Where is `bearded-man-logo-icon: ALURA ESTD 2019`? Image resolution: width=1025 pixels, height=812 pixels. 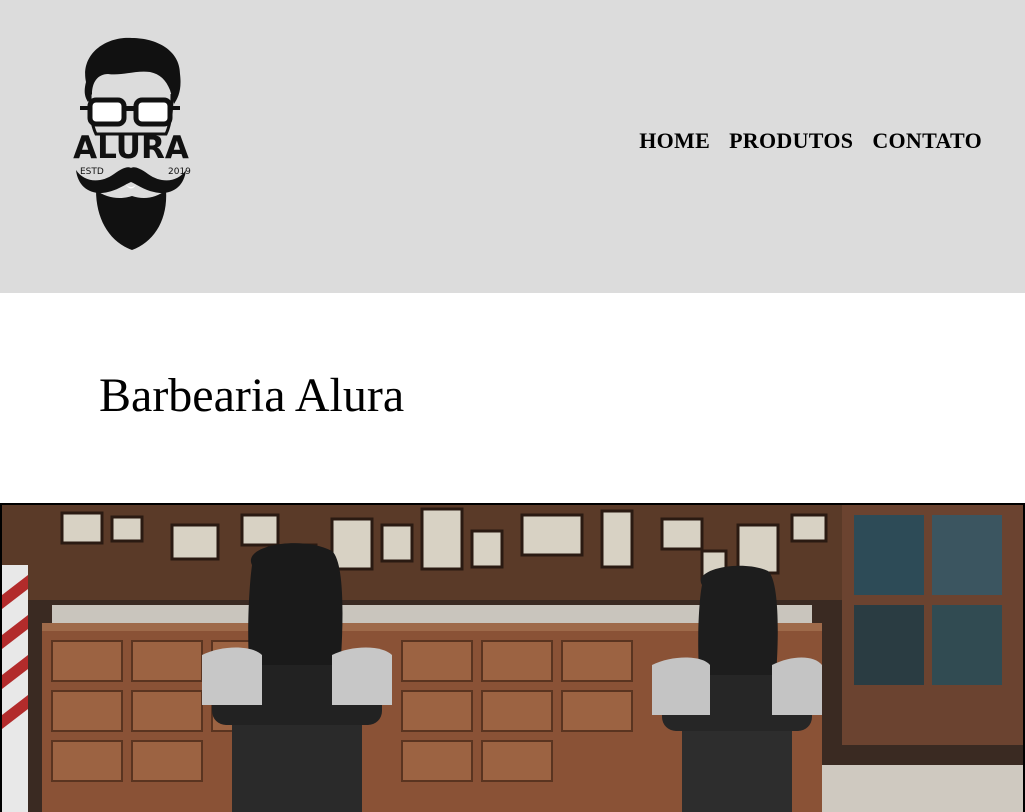 bearded-man-logo-icon: ALURA ESTD 2019 is located at coordinates (132, 143).